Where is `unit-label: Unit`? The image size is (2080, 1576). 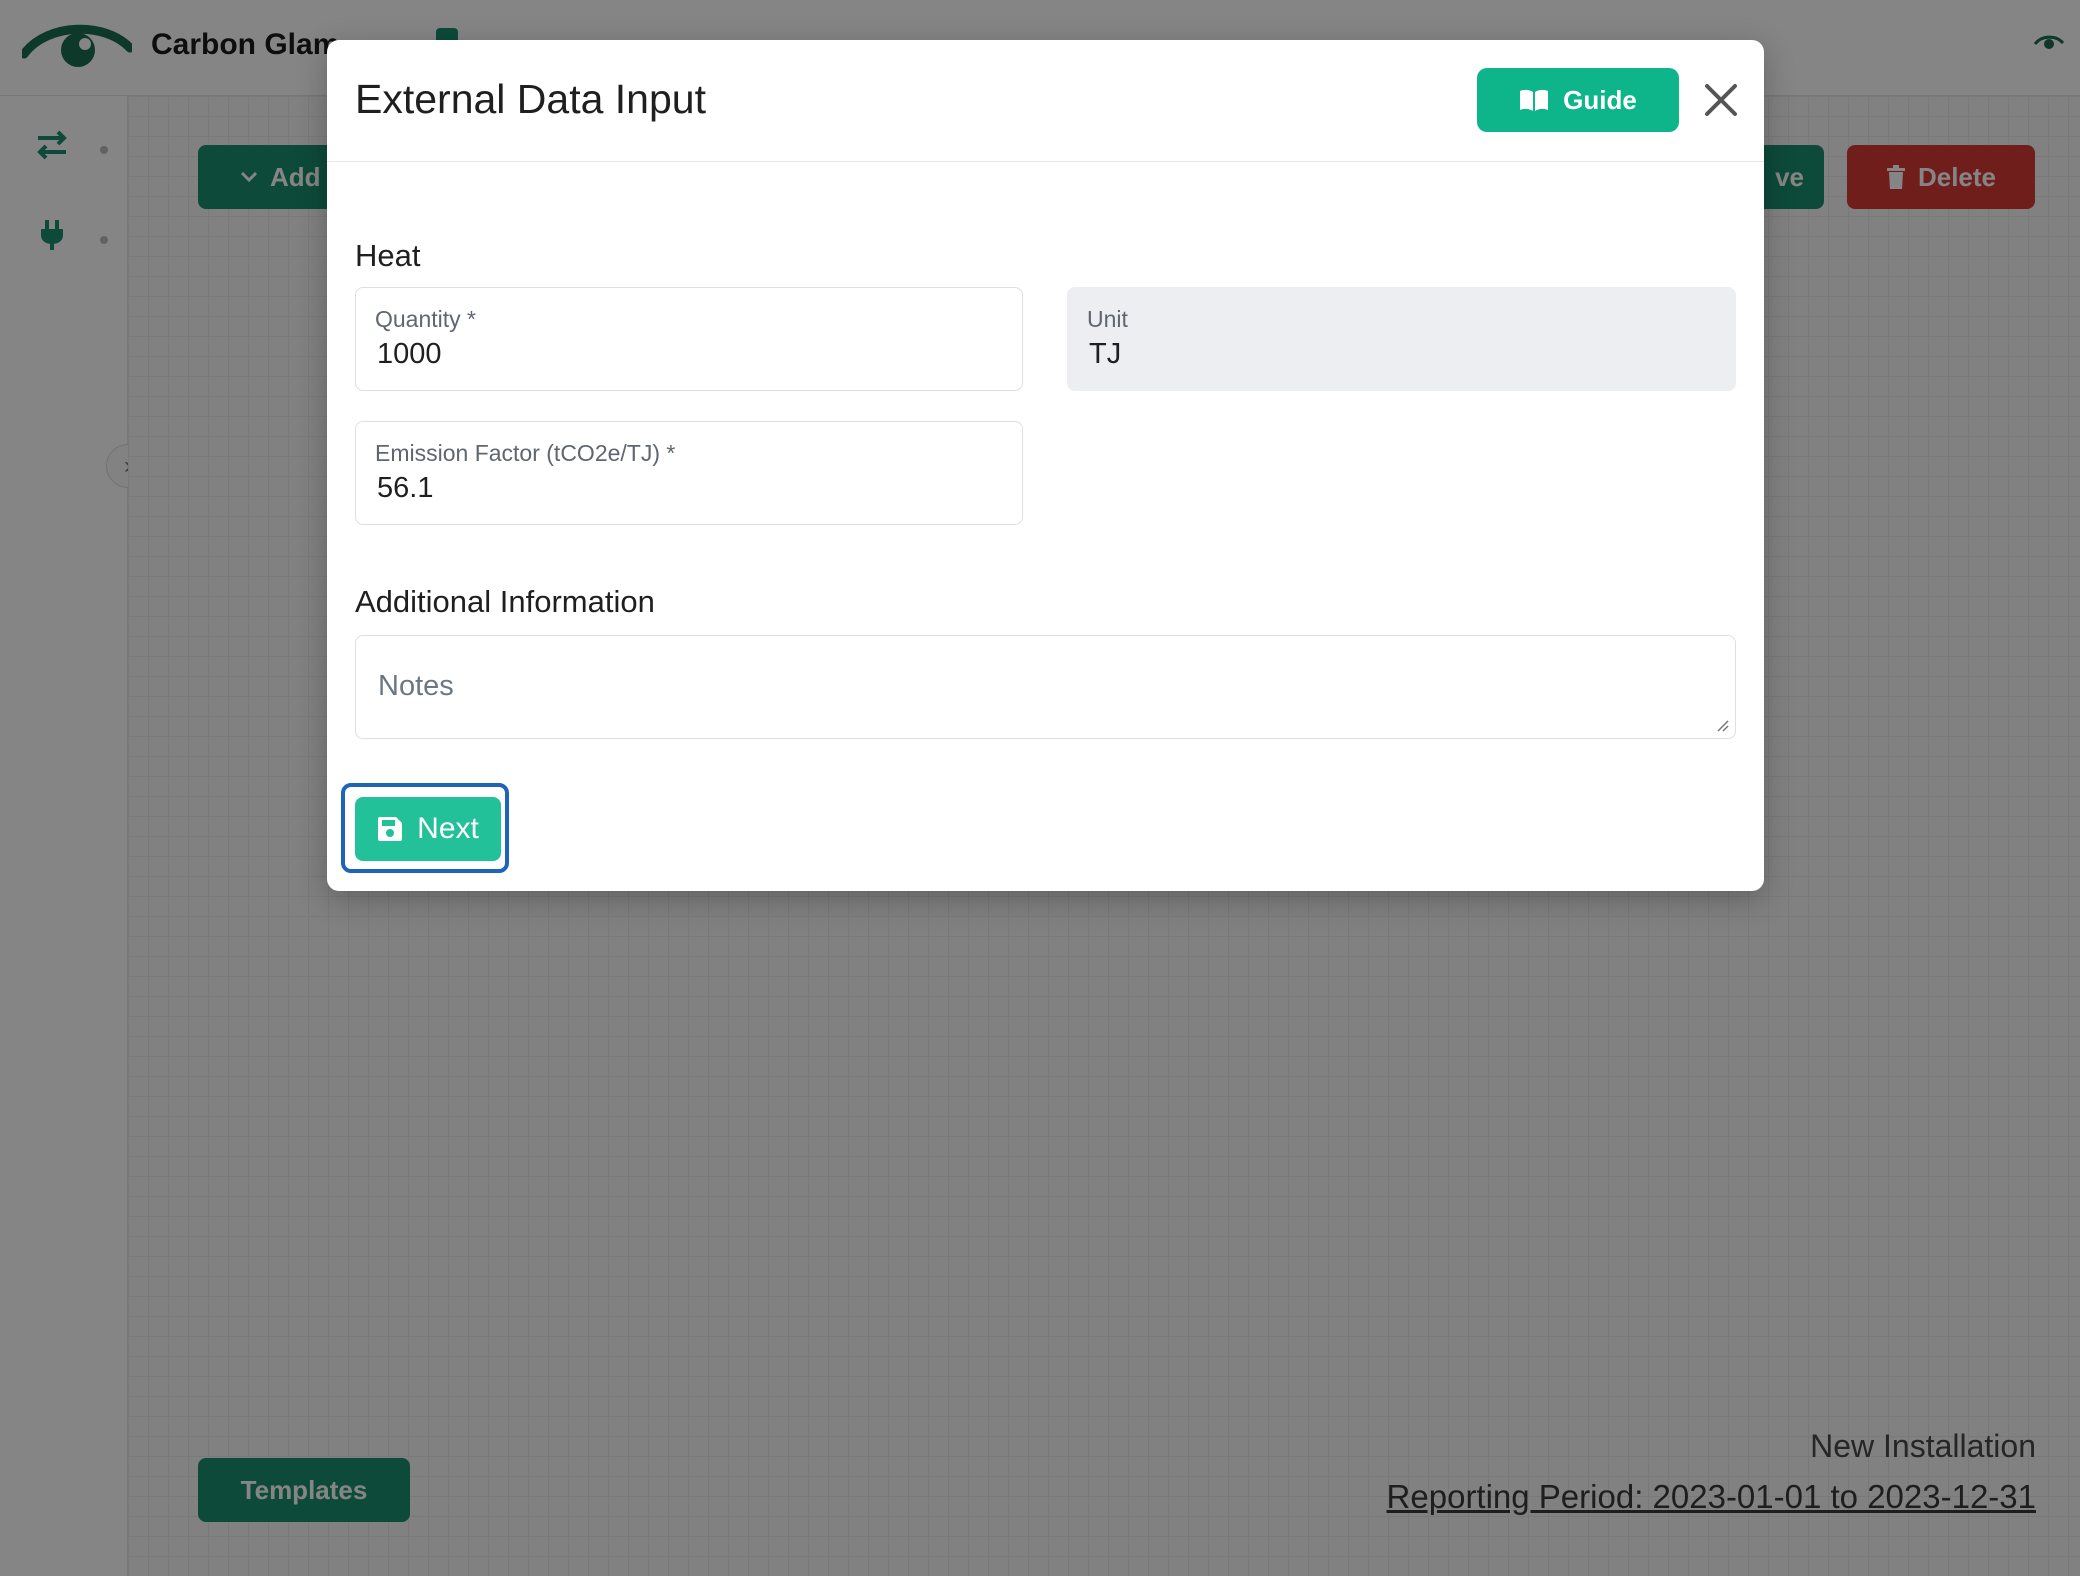 unit-label: Unit is located at coordinates (1107, 319).